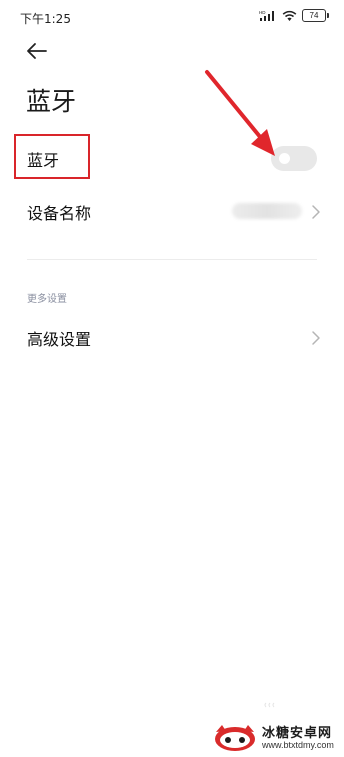 The height and width of the screenshot is (757, 344). What do you see at coordinates (59, 213) in the screenshot?
I see `device-name-label: 设备名称` at bounding box center [59, 213].